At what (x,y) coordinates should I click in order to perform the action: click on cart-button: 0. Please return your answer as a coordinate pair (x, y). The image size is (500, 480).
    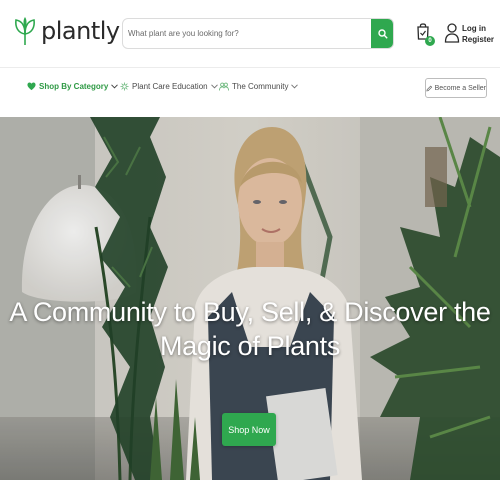
    Looking at the image, I should click on (425, 34).